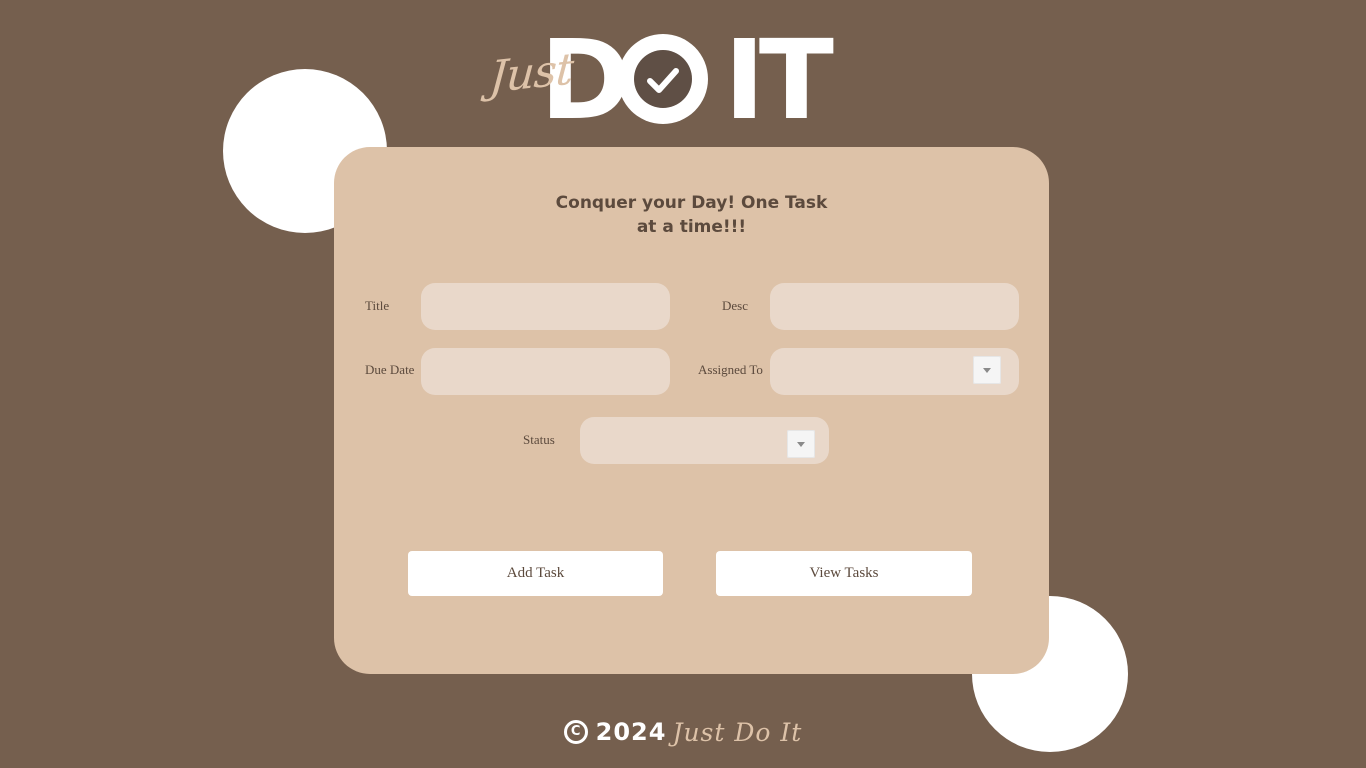 The width and height of the screenshot is (1366, 768). Describe the element at coordinates (631, 732) in the screenshot. I see `footer-year: 2024` at that location.